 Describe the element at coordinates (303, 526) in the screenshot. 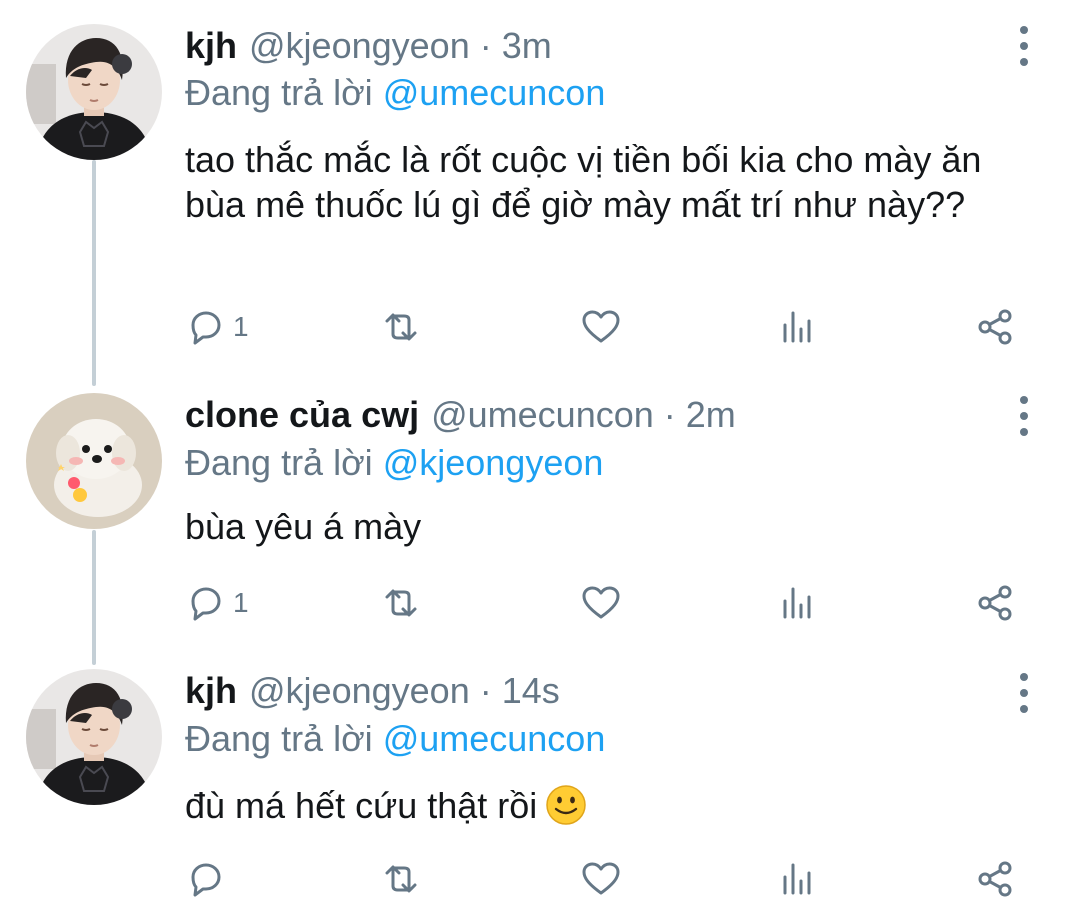

I see `tweet-text: bùa yêu á mày` at that location.